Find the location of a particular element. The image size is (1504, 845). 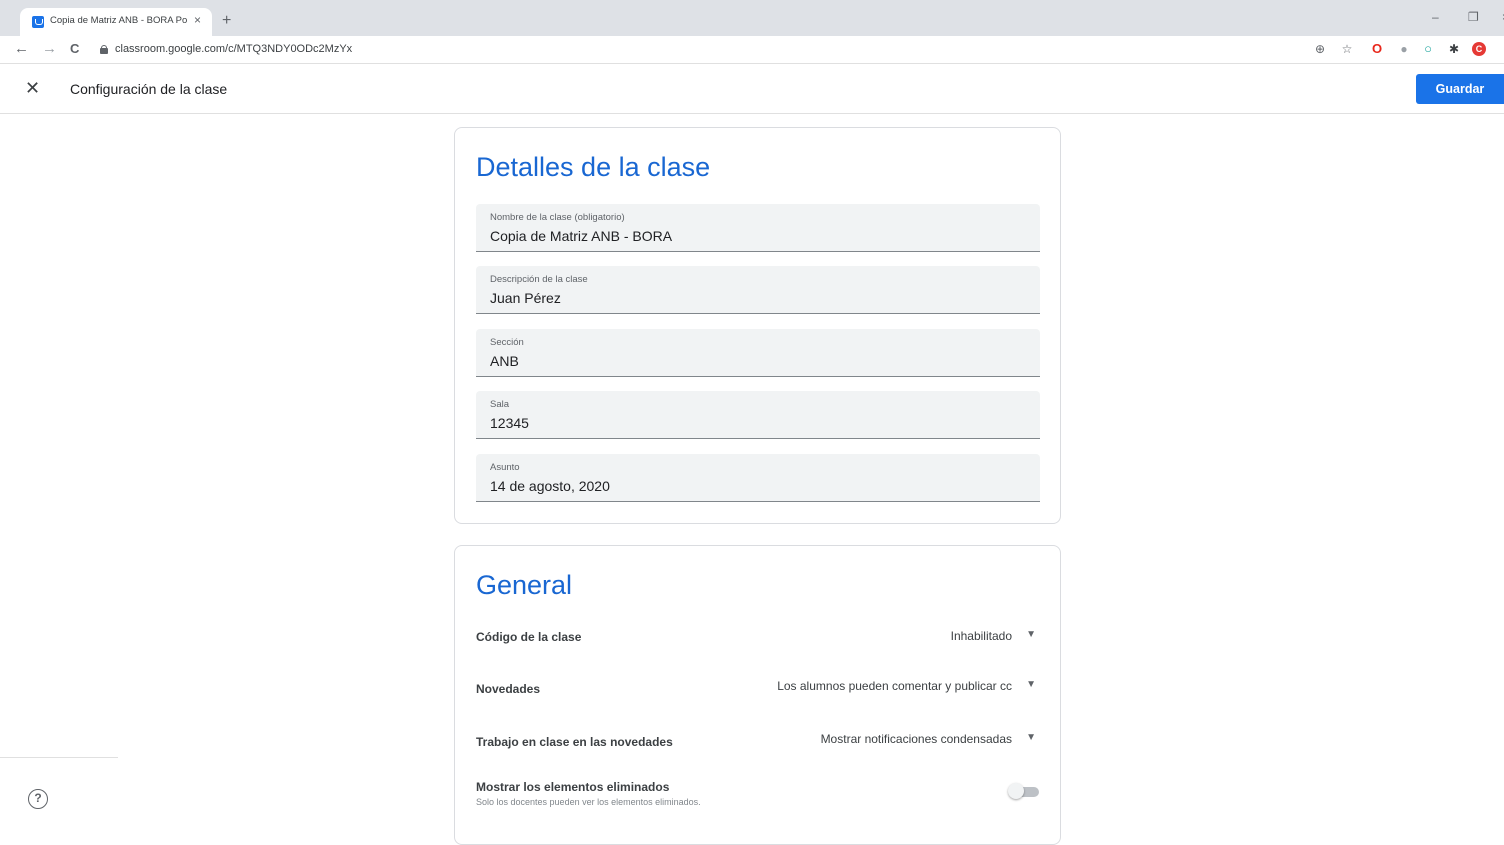

close-icon: ✕ is located at coordinates (32, 88).